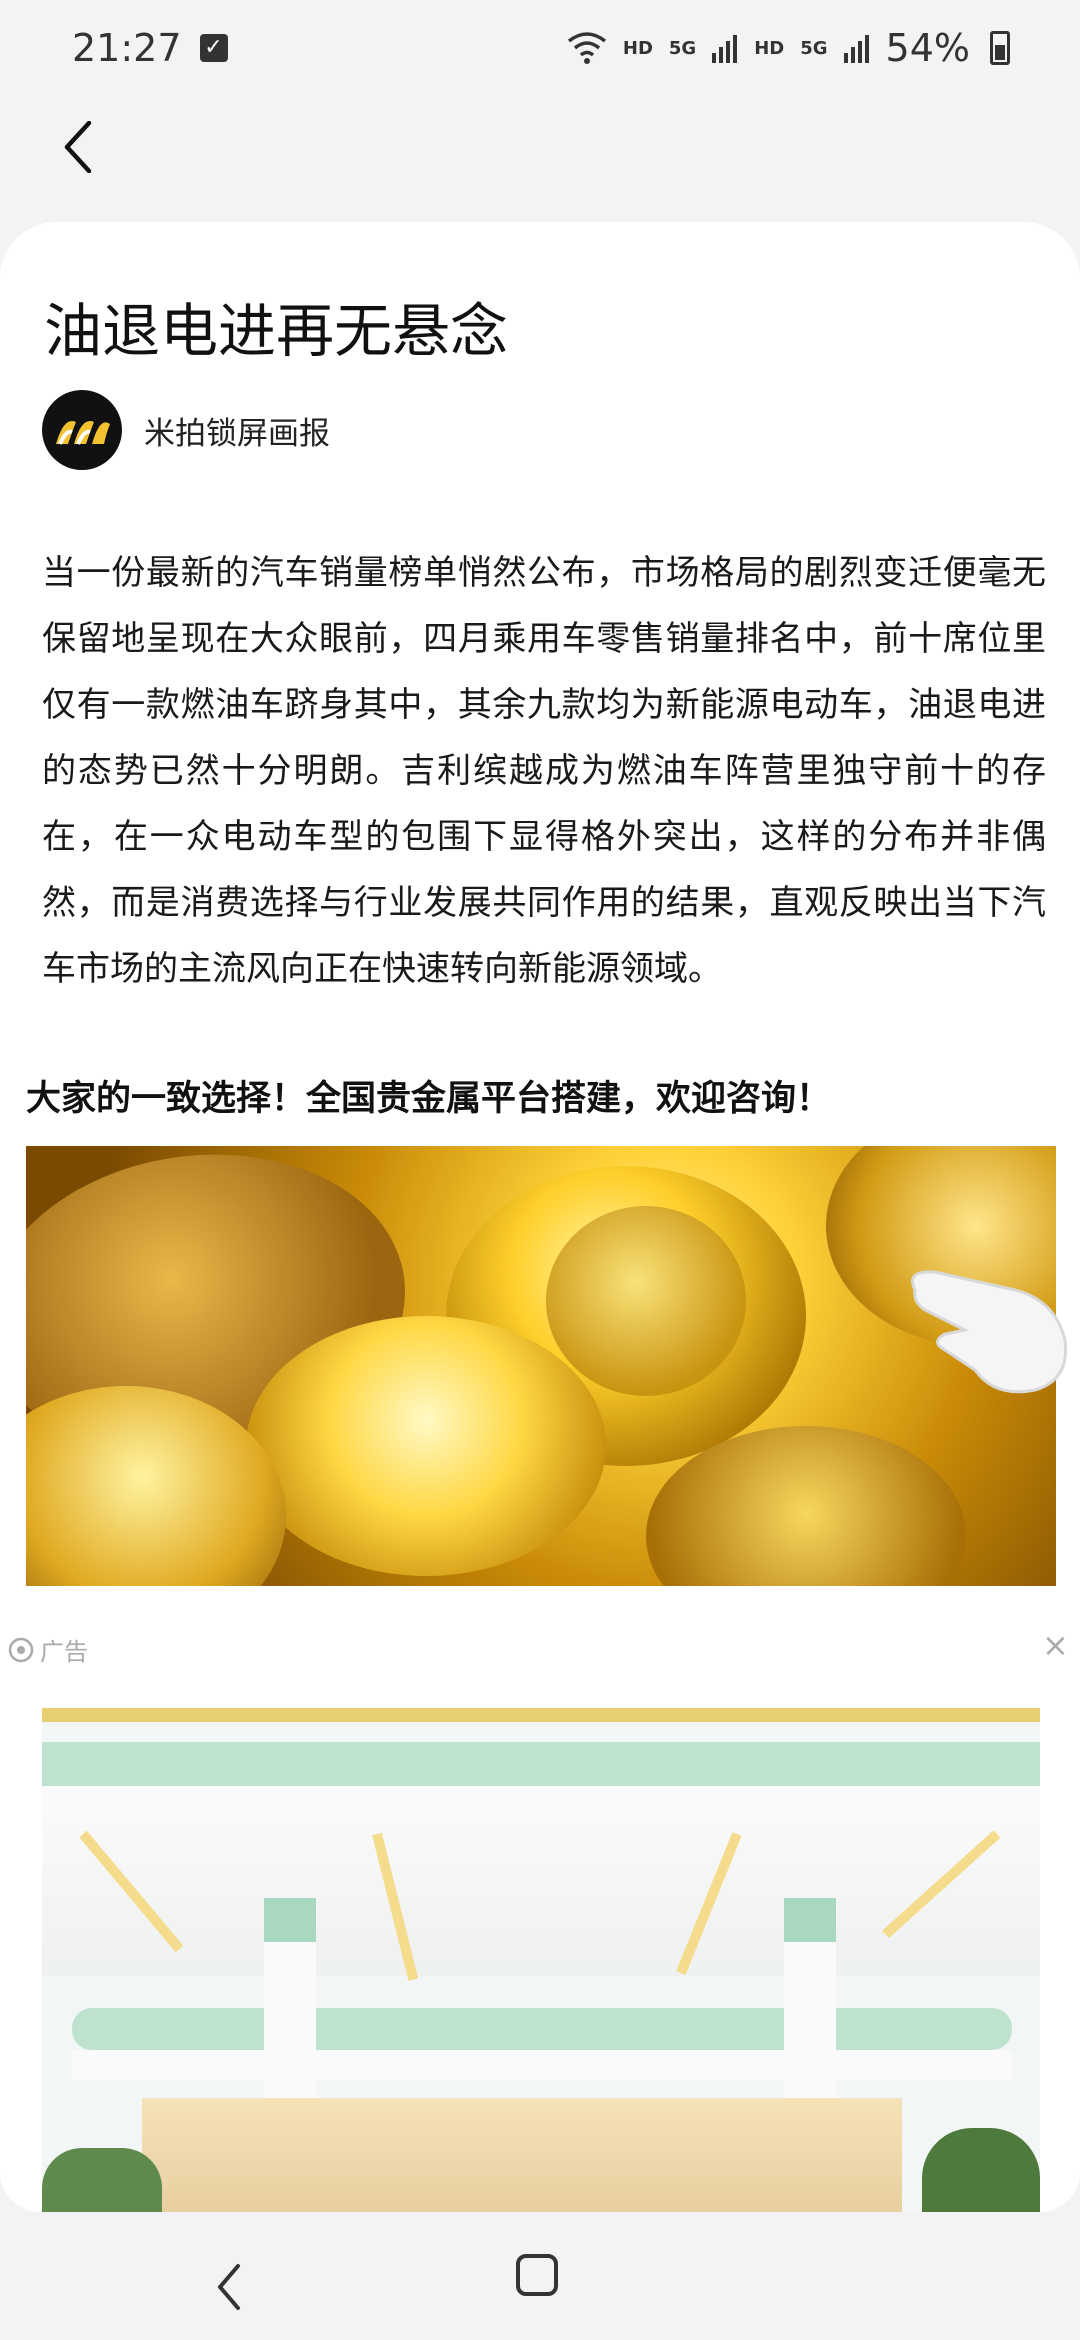 This screenshot has width=1080, height=2340. What do you see at coordinates (21, 1649) in the screenshot?
I see `ad-badge-icon` at bounding box center [21, 1649].